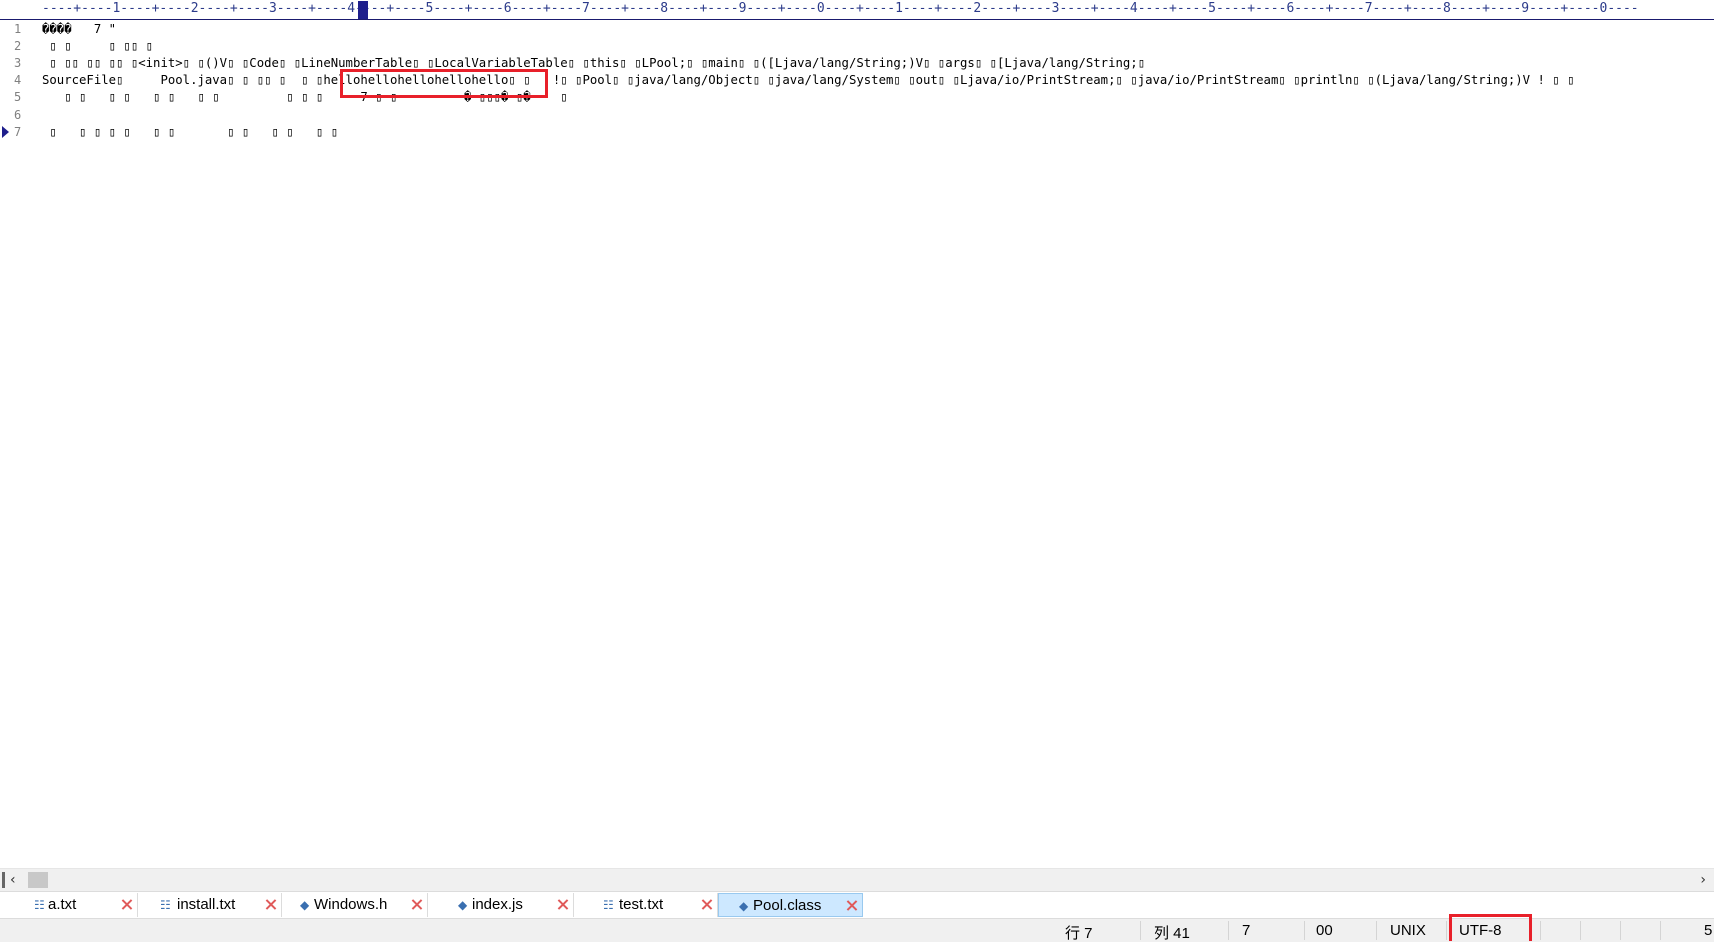 This screenshot has height=943, width=1714. Describe the element at coordinates (18, 115) in the screenshot. I see `line-number: 6` at that location.